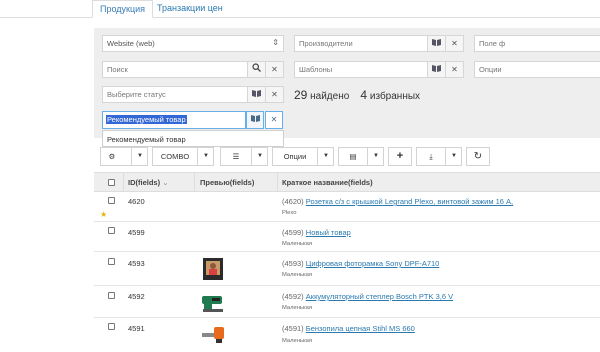 The image size is (600, 352). What do you see at coordinates (236, 156) in the screenshot?
I see `list-icon: ☰` at bounding box center [236, 156].